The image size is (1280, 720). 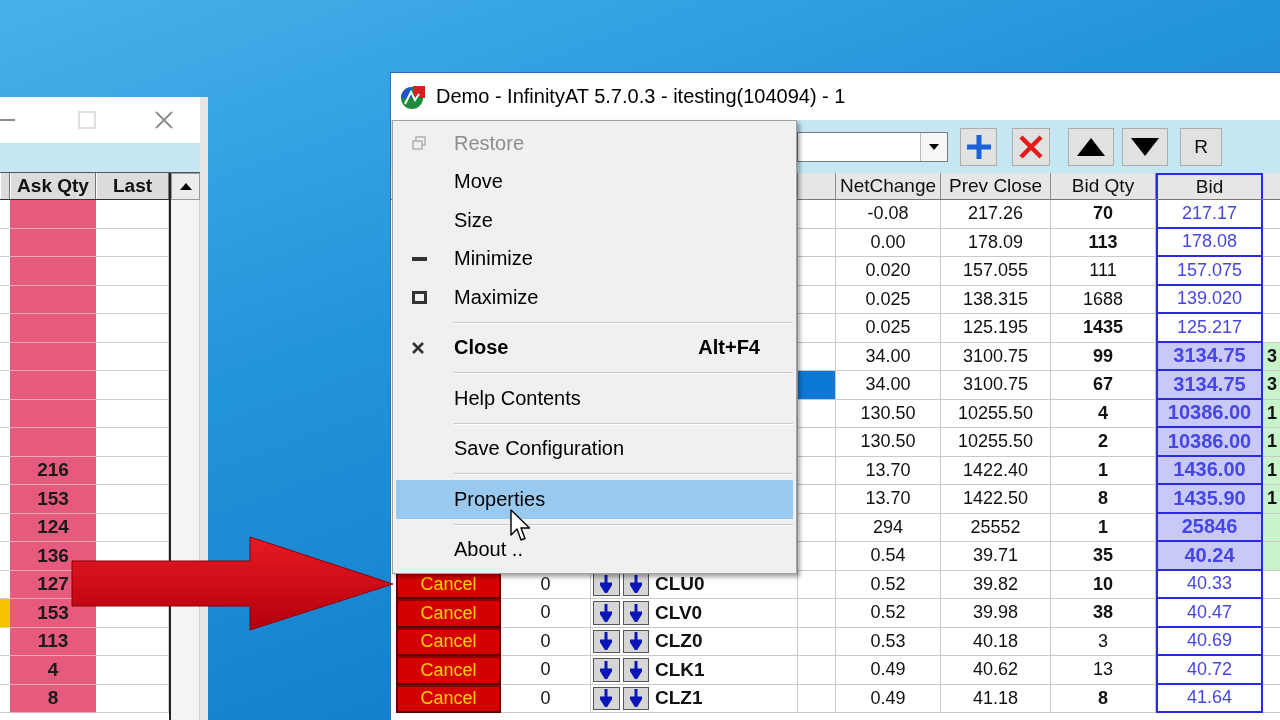 I want to click on app-logo-icon, so click(x=413, y=96).